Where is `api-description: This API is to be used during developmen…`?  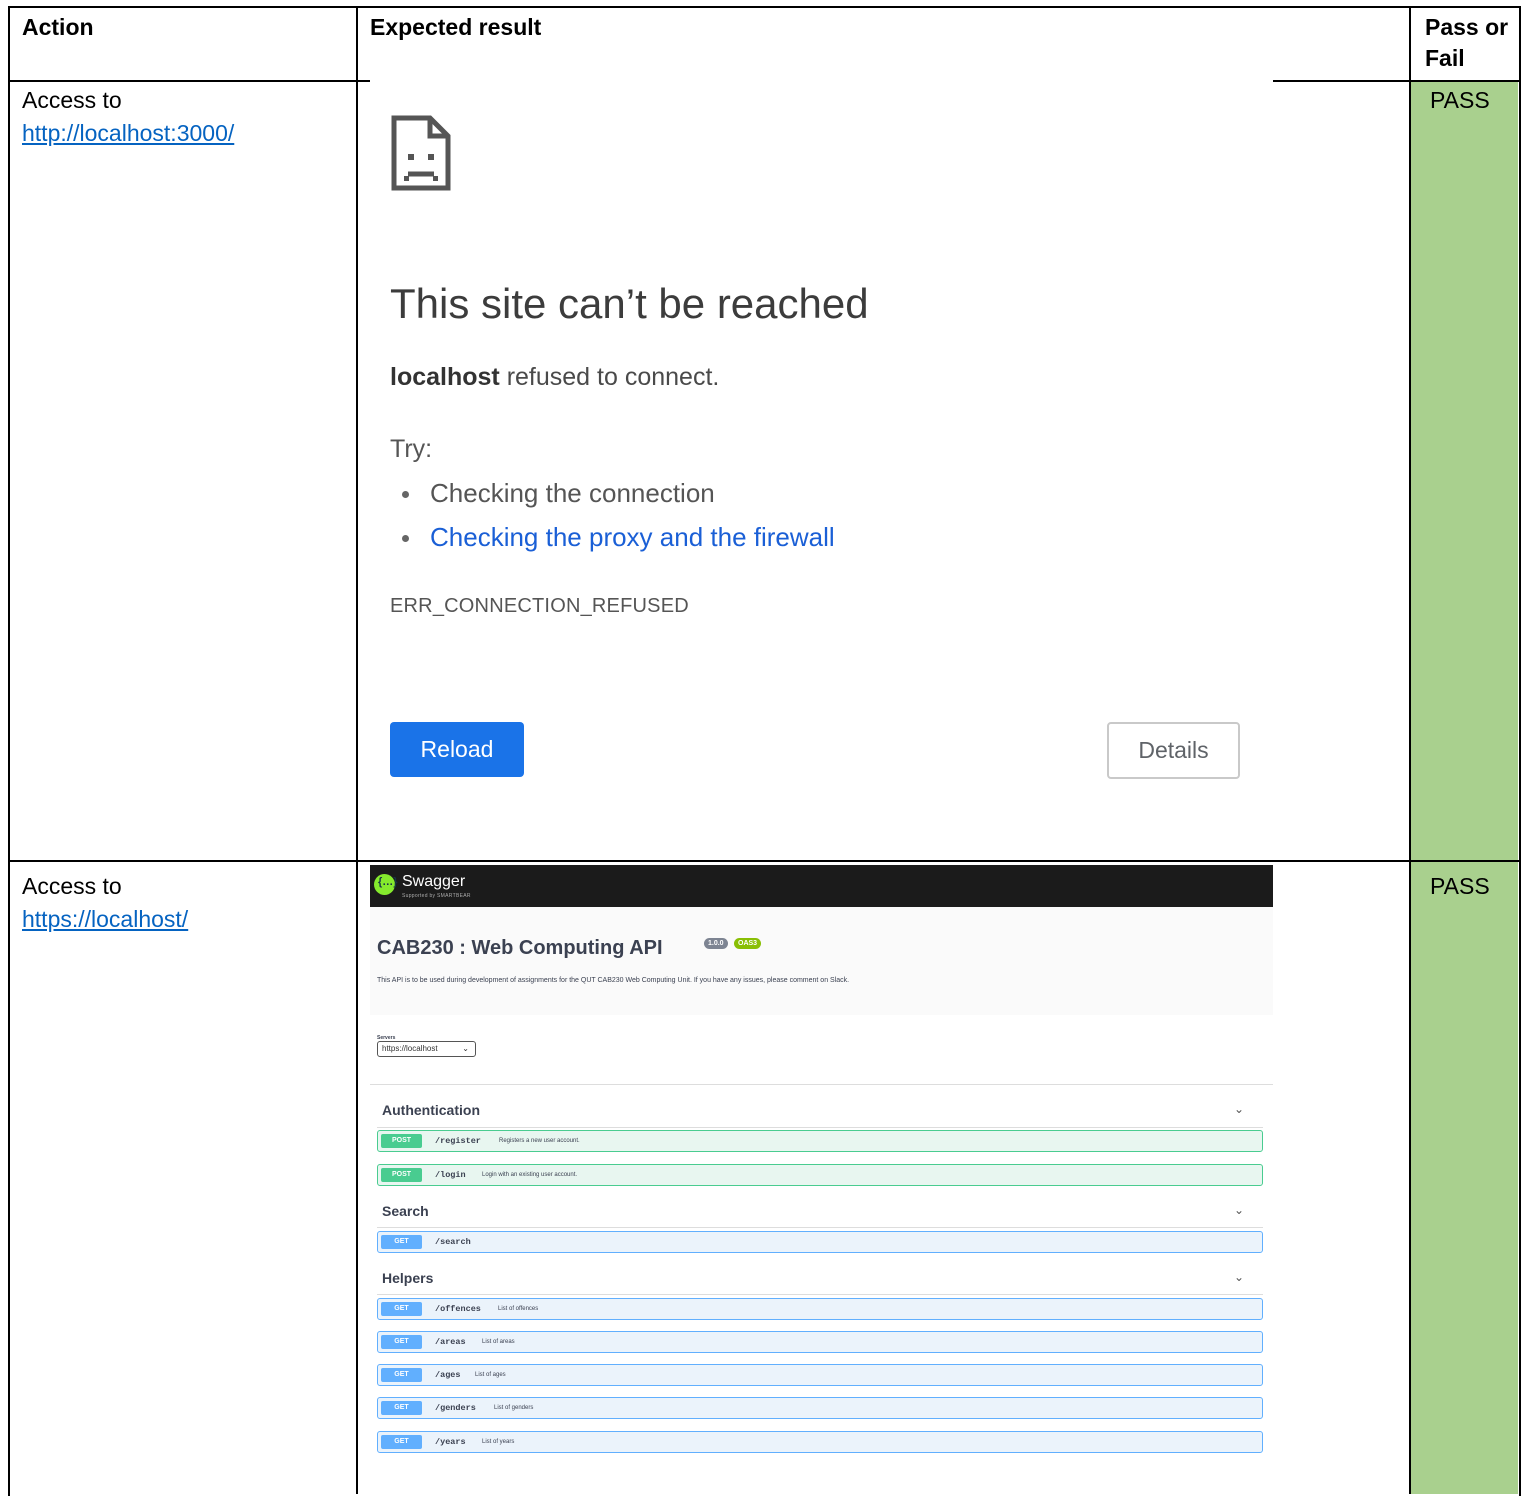
api-description: This API is to be used during developmen… is located at coordinates (613, 980).